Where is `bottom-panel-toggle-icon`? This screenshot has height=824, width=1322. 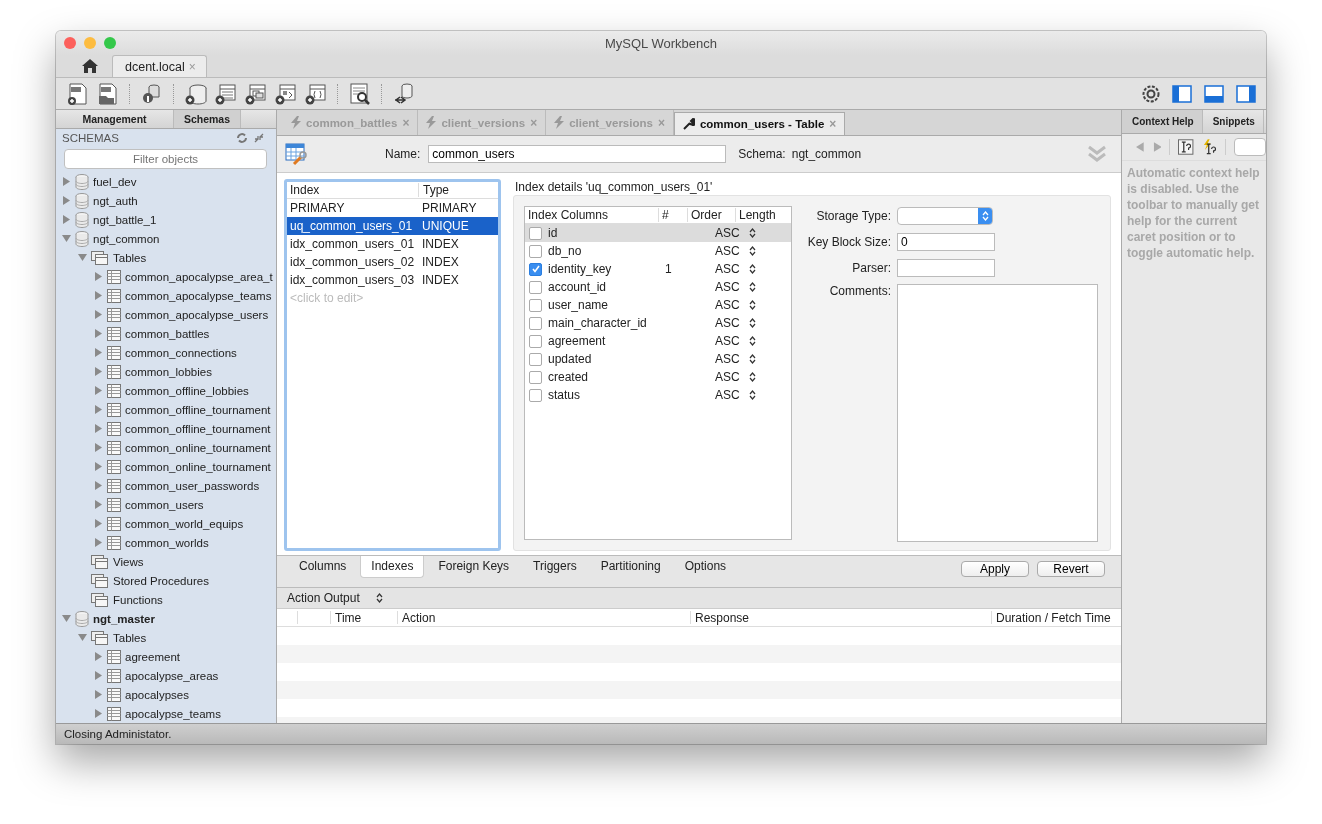
bottom-panel-toggle-icon is located at coordinates (1214, 93).